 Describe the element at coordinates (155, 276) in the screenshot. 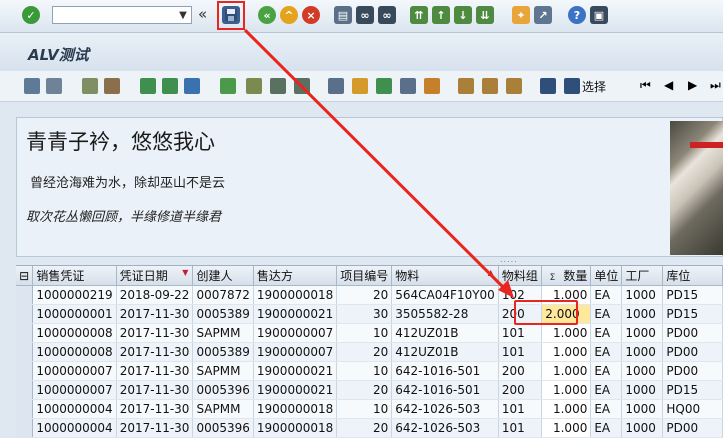

I see `column-header: 凭证日期 ▼` at that location.